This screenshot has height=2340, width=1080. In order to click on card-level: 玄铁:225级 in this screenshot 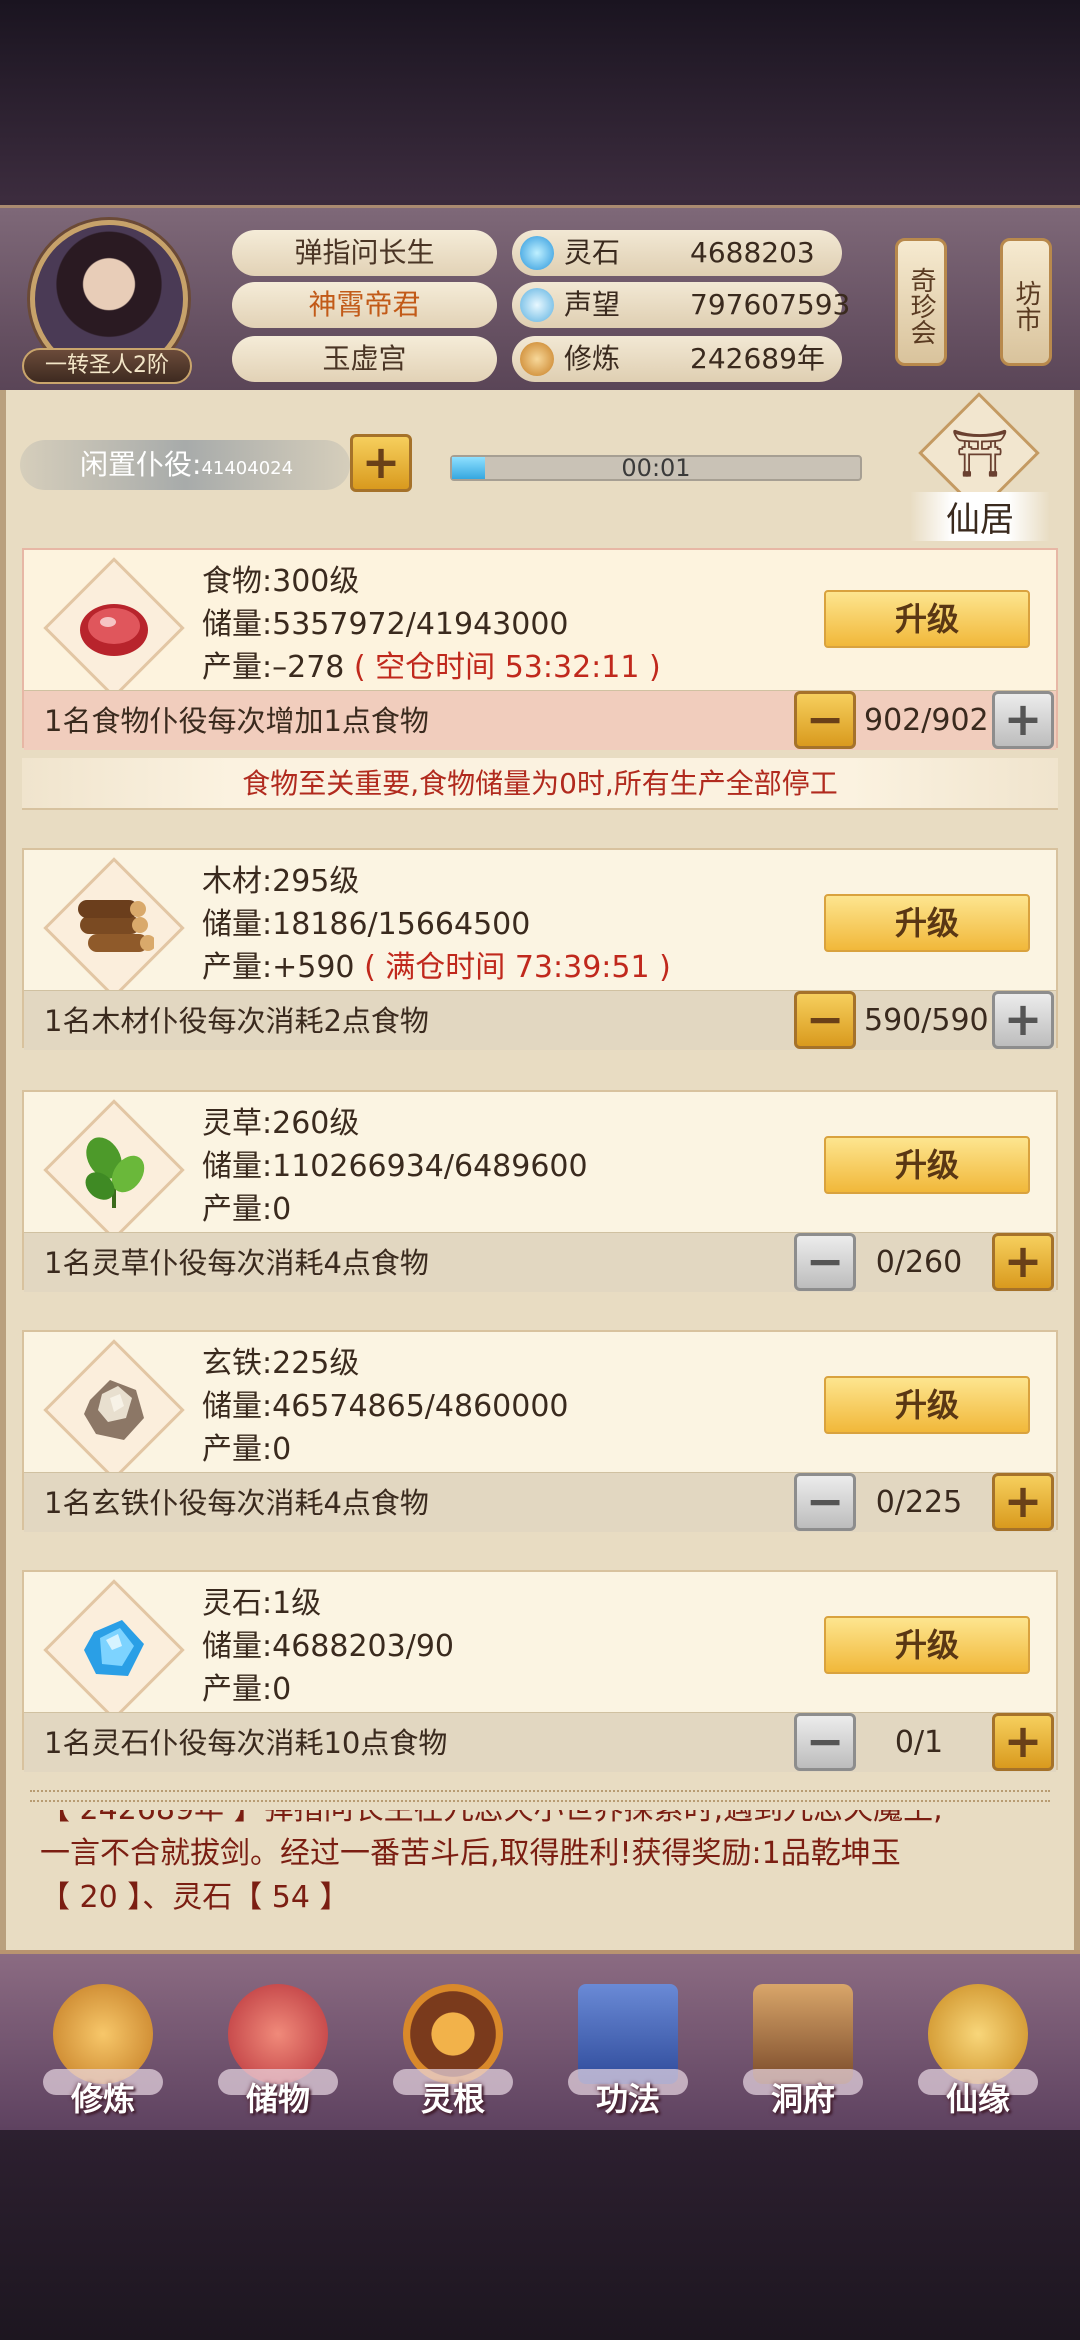, I will do `click(281, 1363)`.